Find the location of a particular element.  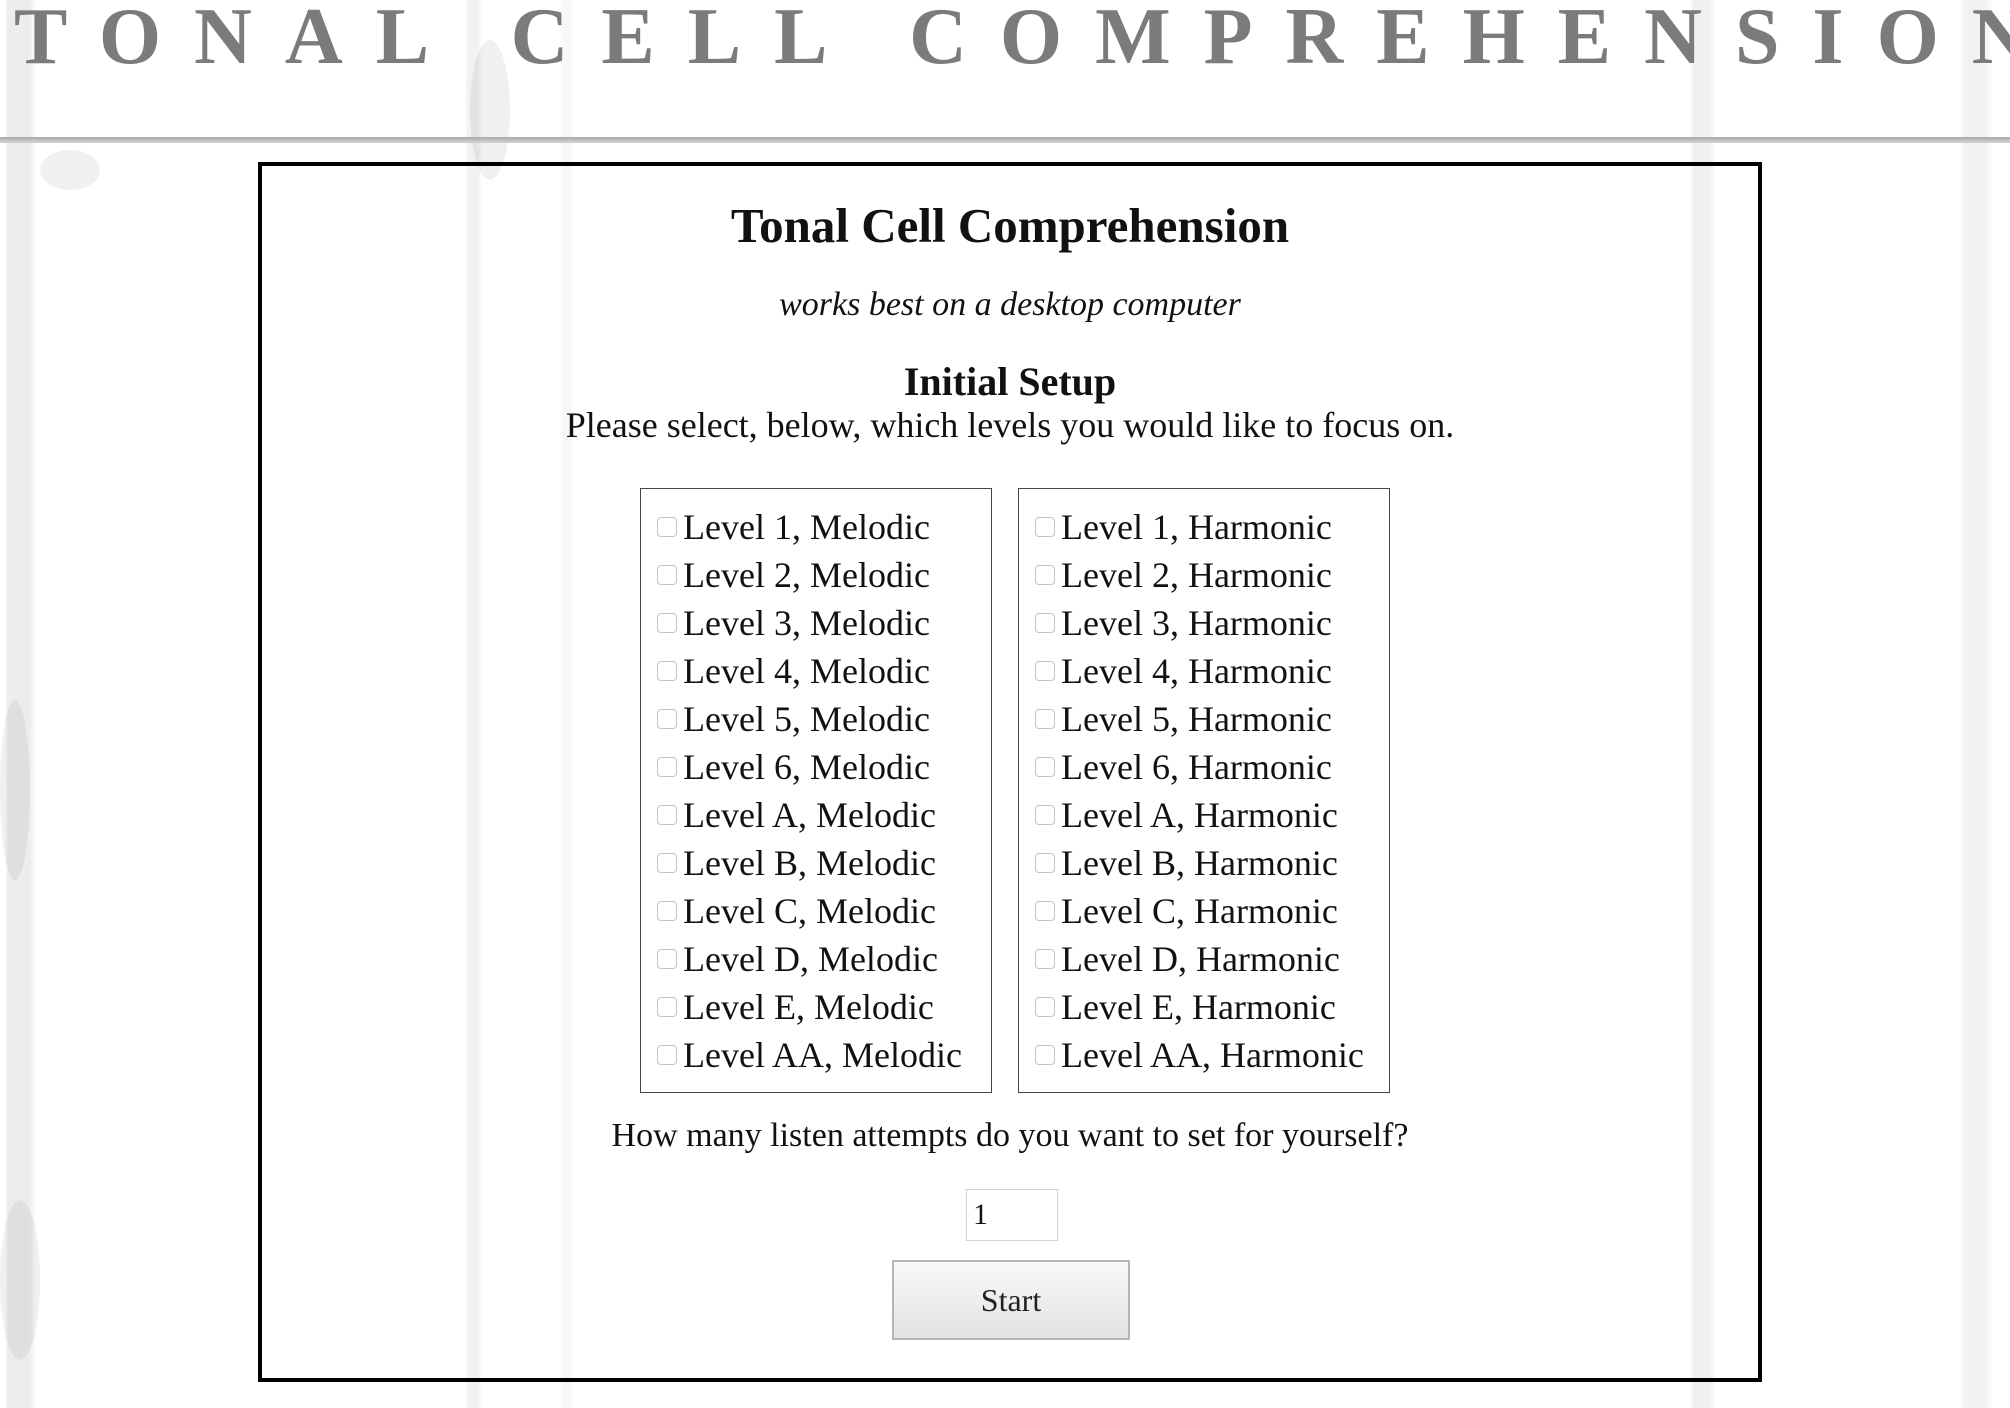

level-option-harmonic: Level 2, Harmonic is located at coordinates (1204, 575).